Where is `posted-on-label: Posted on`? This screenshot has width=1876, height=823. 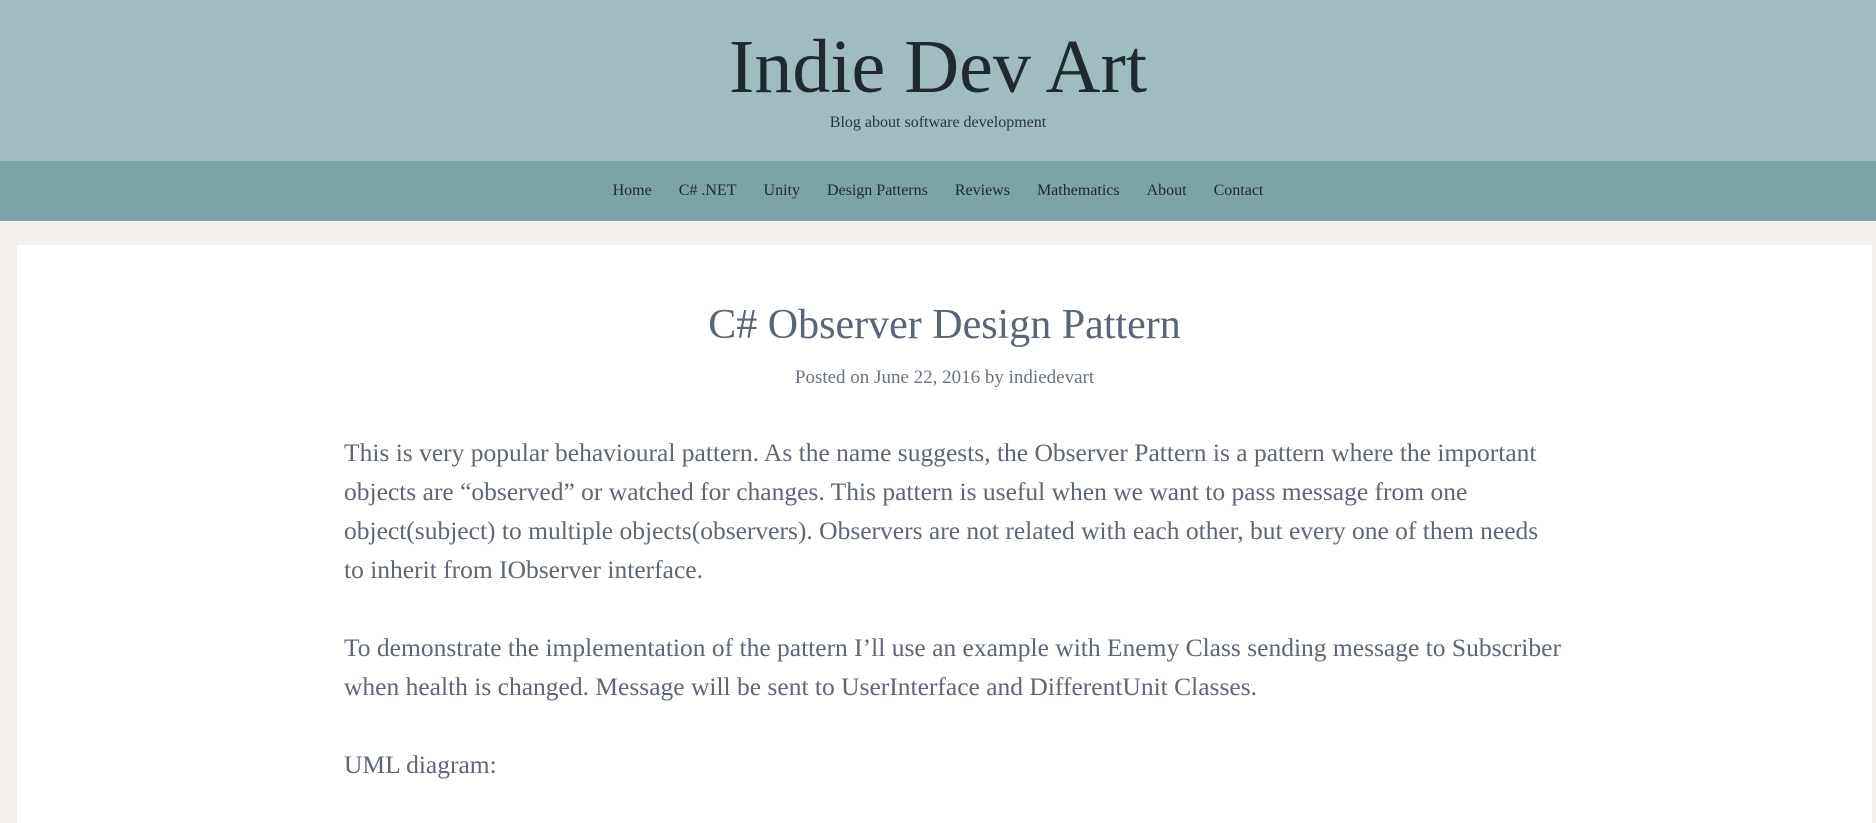 posted-on-label: Posted on is located at coordinates (832, 377).